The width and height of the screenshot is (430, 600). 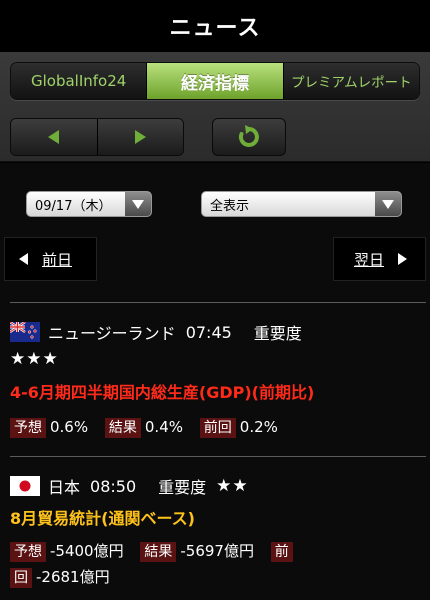 I want to click on previous-label: 回, so click(x=21, y=578).